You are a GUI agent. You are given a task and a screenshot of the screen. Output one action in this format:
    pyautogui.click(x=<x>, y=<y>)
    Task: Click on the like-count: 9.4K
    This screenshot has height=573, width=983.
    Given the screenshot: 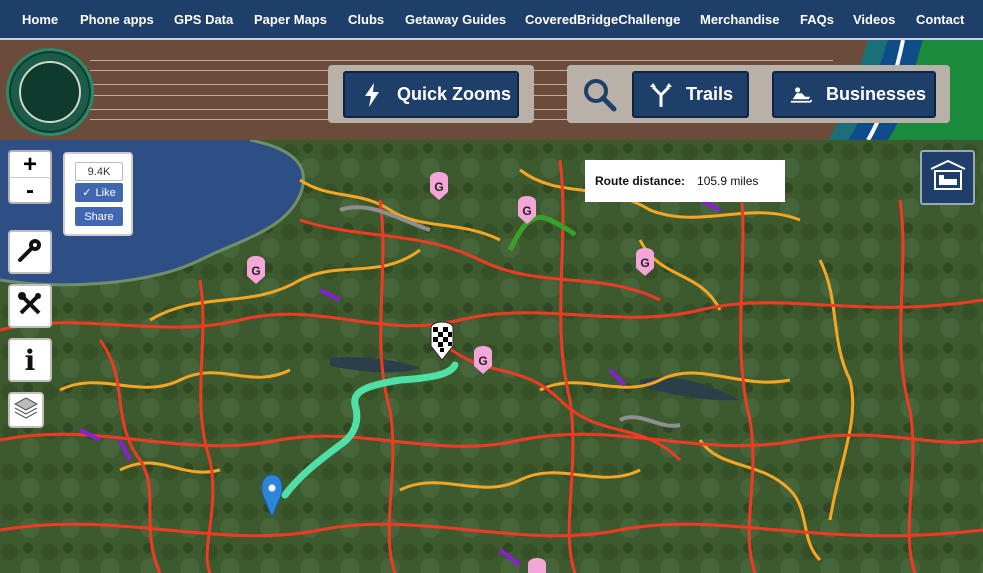 What is the action you would take?
    pyautogui.click(x=99, y=171)
    